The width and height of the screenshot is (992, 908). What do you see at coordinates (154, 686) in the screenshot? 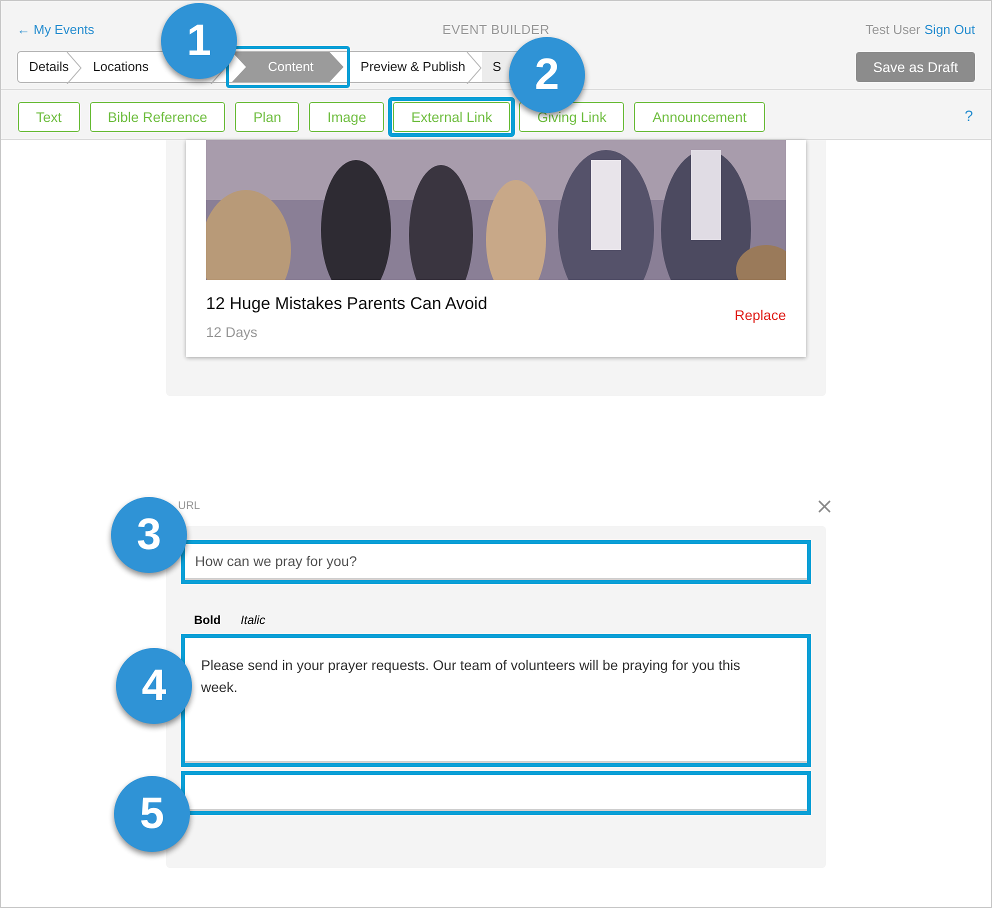
I see `callout-badge: 4` at bounding box center [154, 686].